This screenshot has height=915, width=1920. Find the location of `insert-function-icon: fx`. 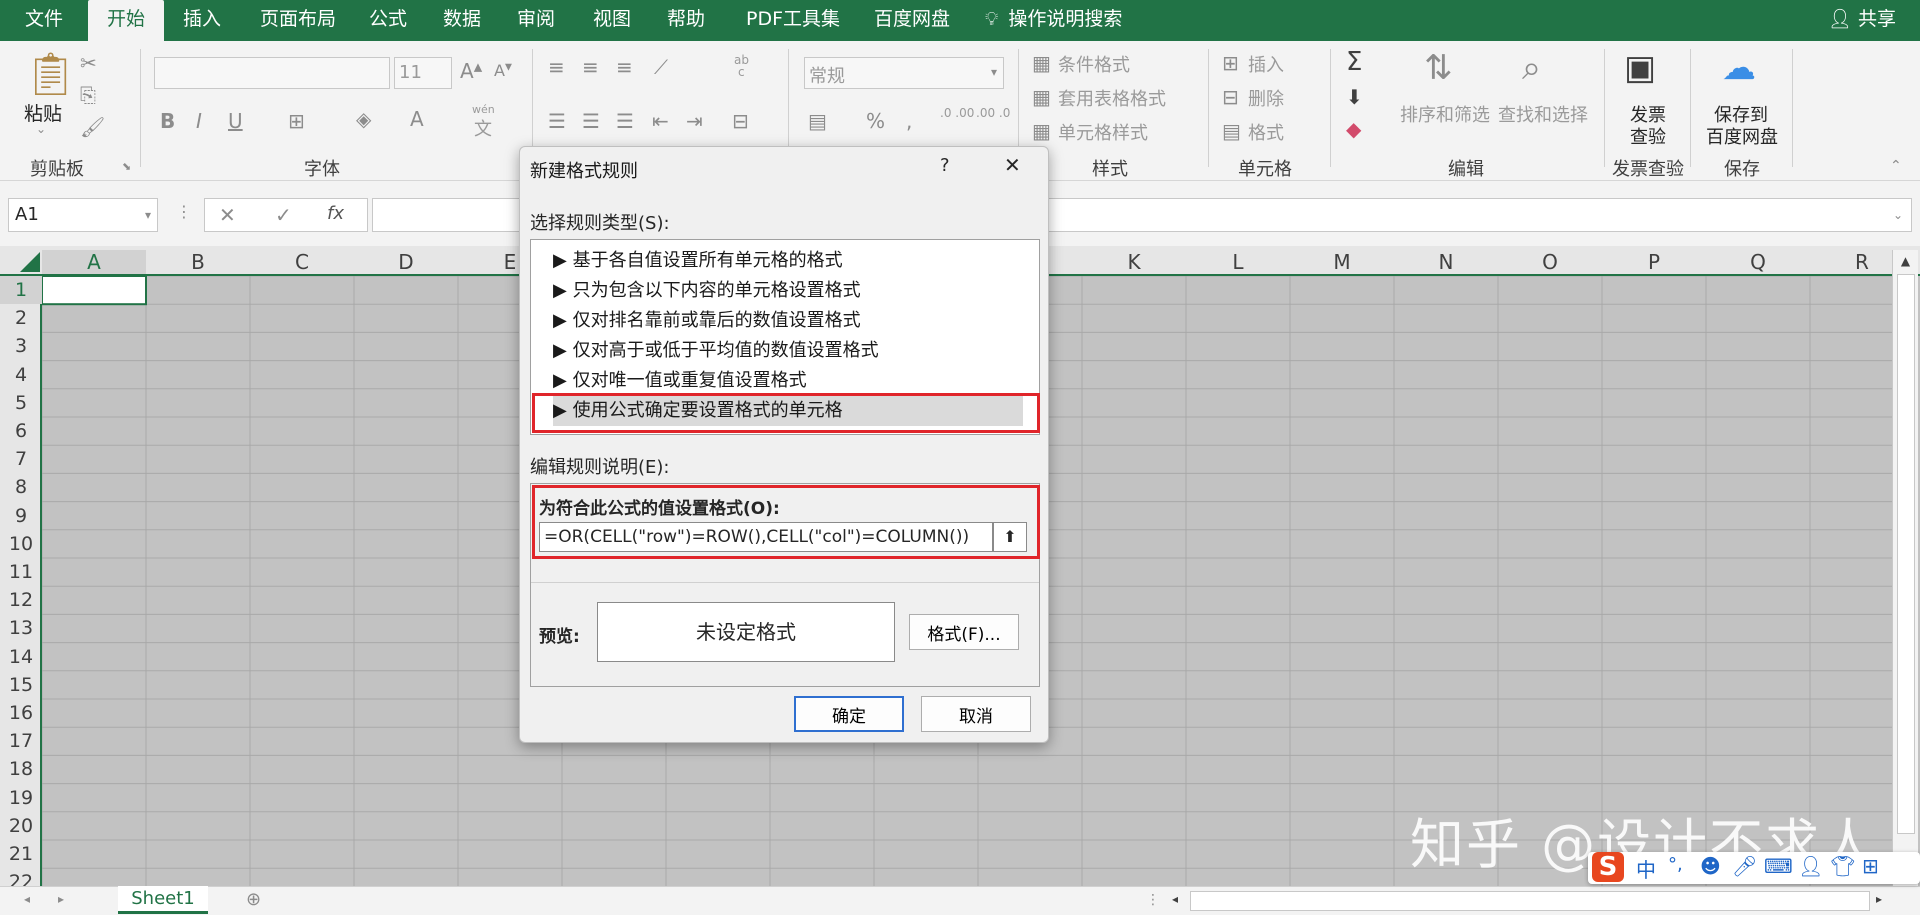

insert-function-icon: fx is located at coordinates (335, 213).